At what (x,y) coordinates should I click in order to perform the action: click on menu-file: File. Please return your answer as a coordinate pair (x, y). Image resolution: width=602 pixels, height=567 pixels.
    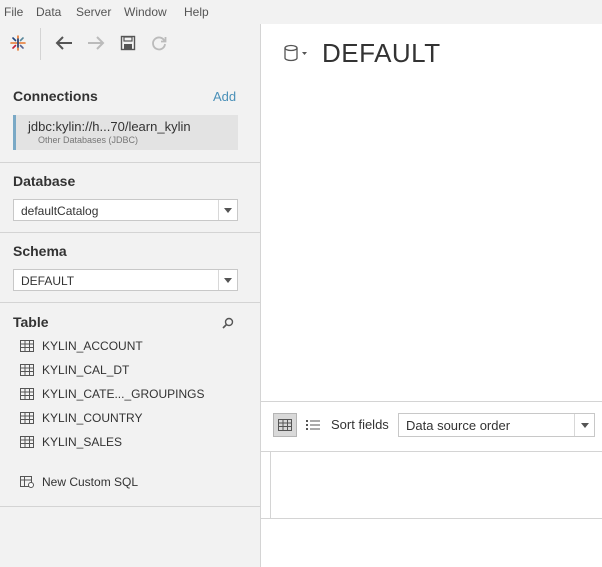
    Looking at the image, I should click on (13, 12).